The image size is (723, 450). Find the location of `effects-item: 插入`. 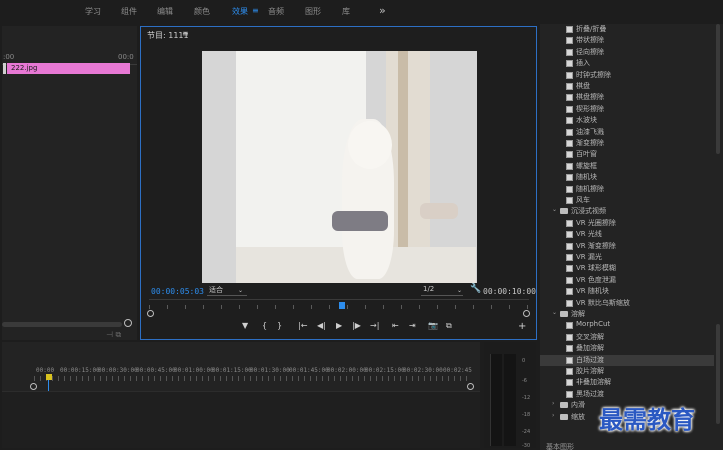

effects-item: 插入 is located at coordinates (627, 63).